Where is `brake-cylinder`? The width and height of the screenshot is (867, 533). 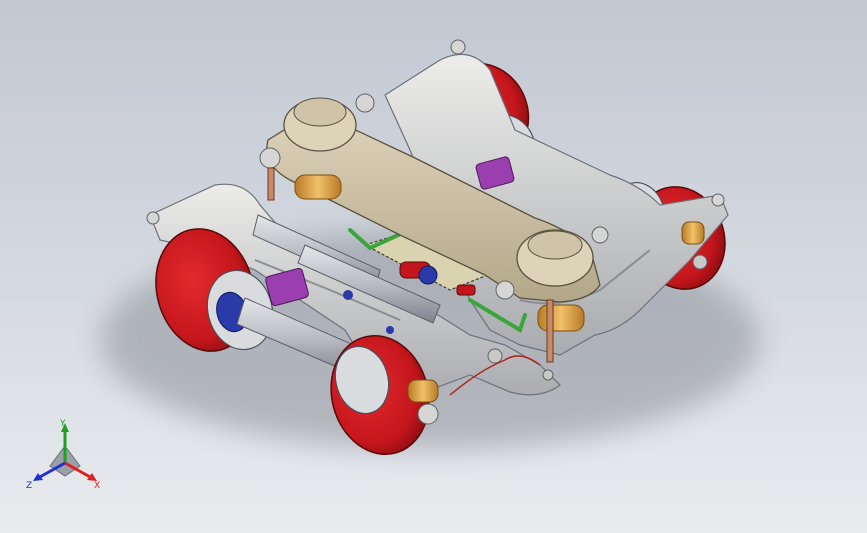 brake-cylinder is located at coordinates (428, 275).